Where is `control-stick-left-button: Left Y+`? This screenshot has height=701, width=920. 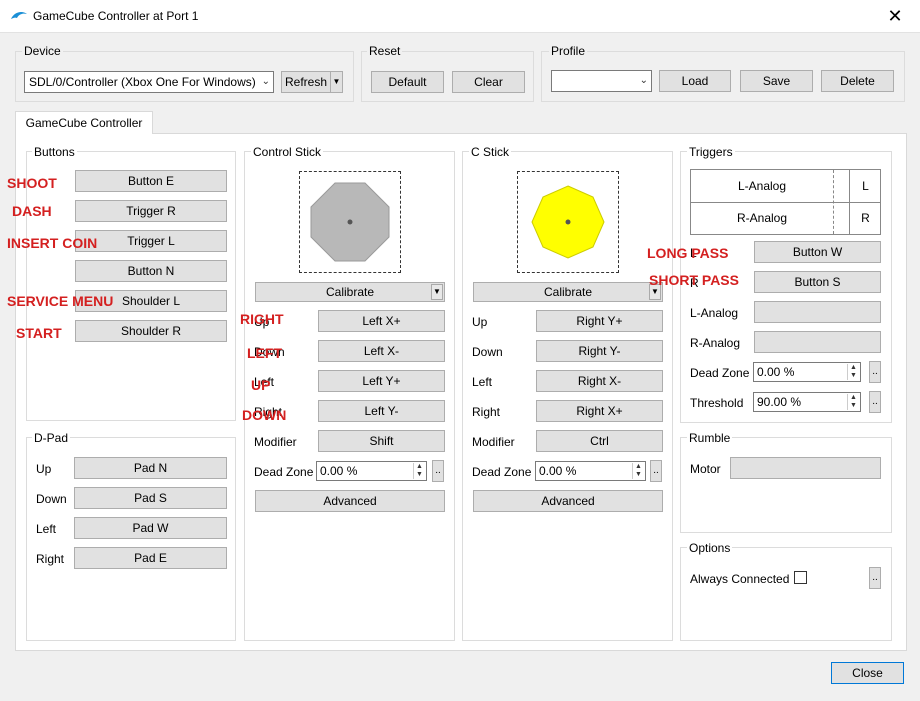 control-stick-left-button: Left Y+ is located at coordinates (381, 381).